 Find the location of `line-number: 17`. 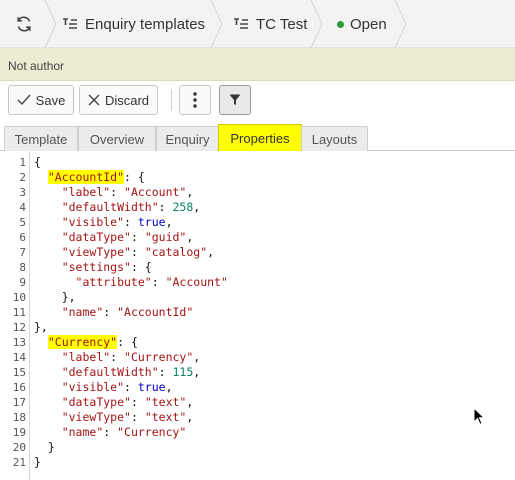

line-number: 17 is located at coordinates (19, 402).